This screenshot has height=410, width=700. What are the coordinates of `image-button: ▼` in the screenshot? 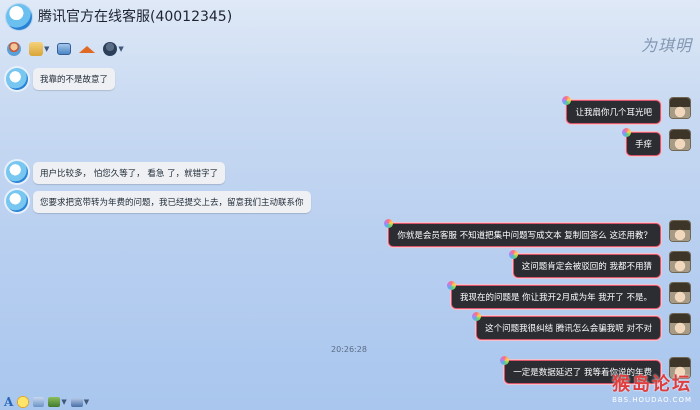 It's located at (57, 402).